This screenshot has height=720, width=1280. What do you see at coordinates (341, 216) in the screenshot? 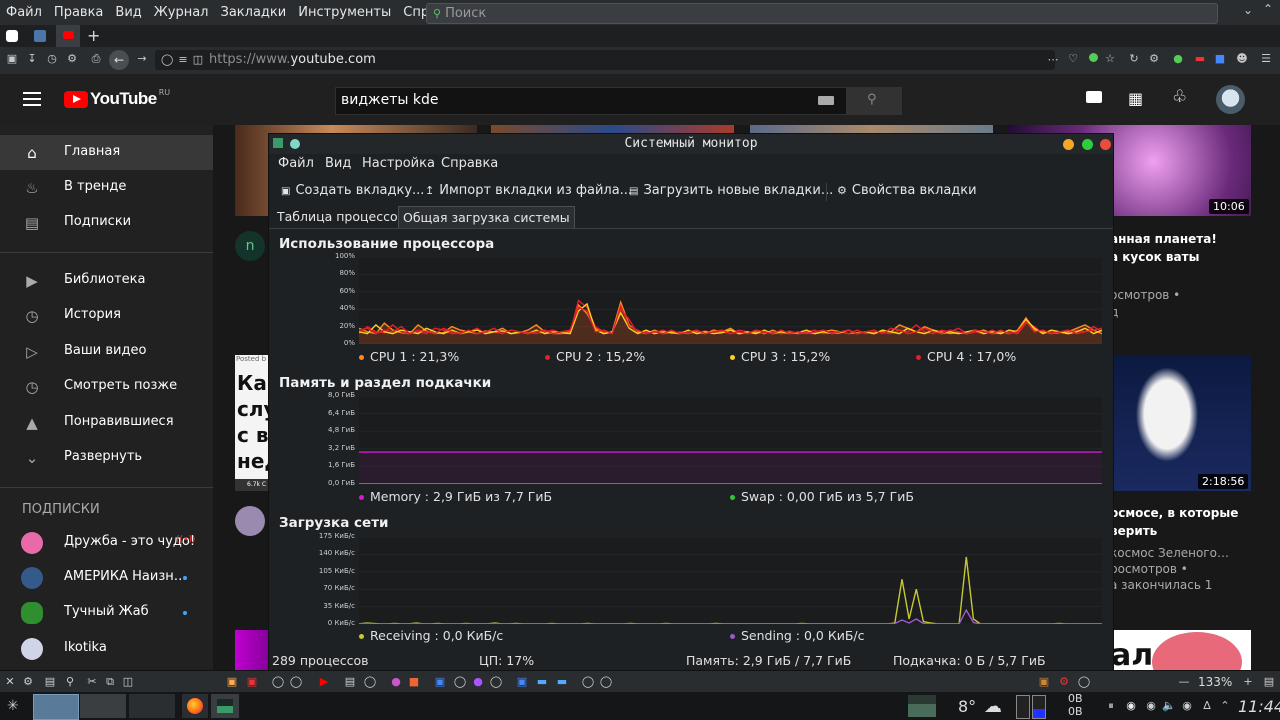
I see `tab-process-table: Таблица процессов` at bounding box center [341, 216].